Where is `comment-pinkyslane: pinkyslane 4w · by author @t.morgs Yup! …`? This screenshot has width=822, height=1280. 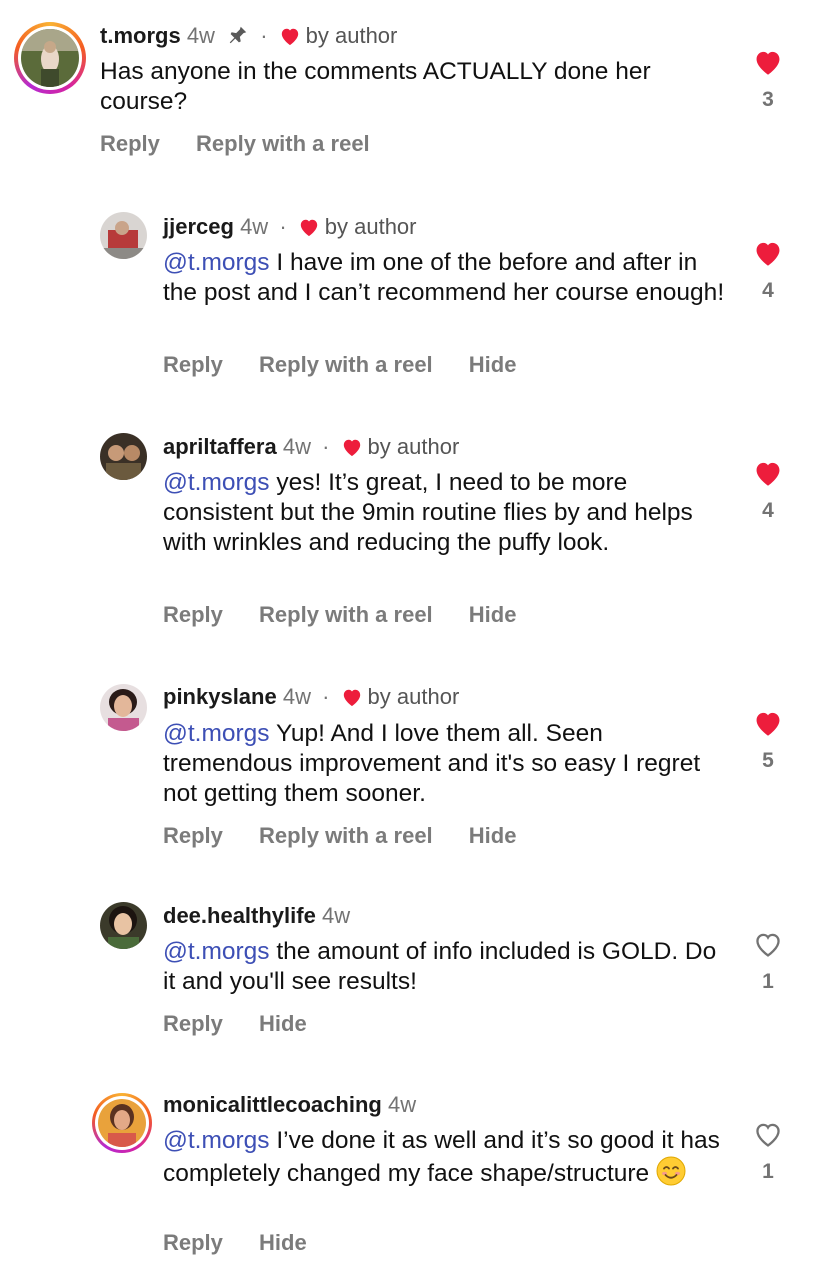
comment-pinkyslane: pinkyslane 4w · by author @t.morgs Yup! … is located at coordinates (411, 766).